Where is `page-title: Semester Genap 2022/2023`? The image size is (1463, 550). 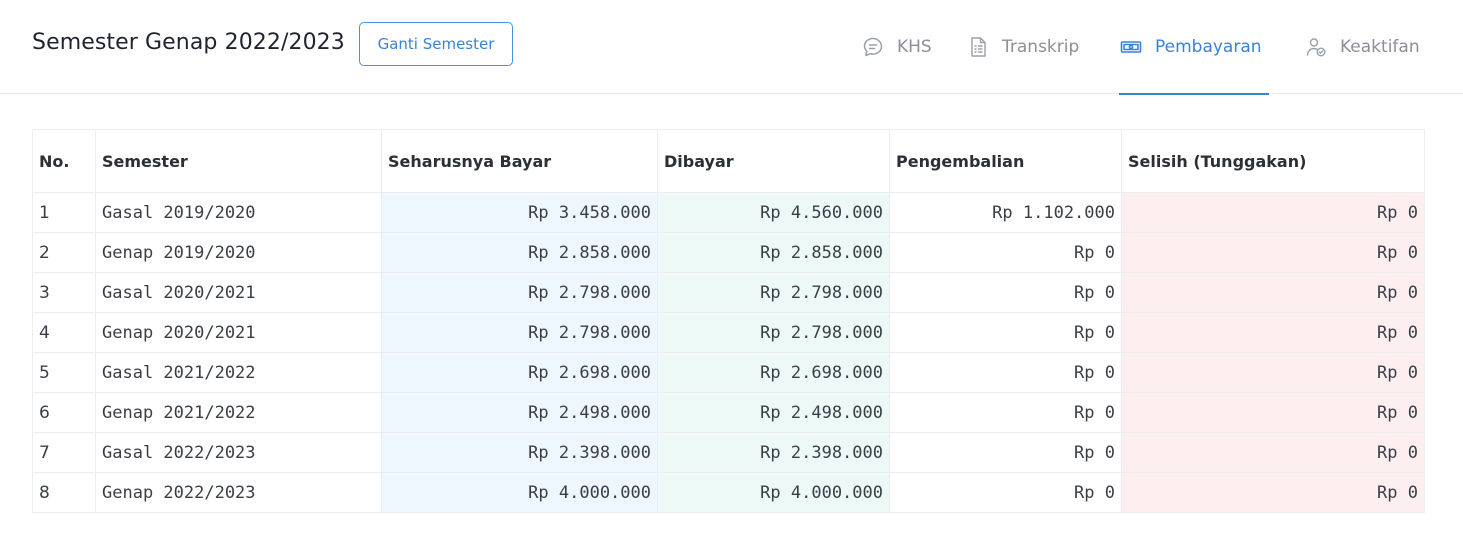 page-title: Semester Genap 2022/2023 is located at coordinates (188, 42).